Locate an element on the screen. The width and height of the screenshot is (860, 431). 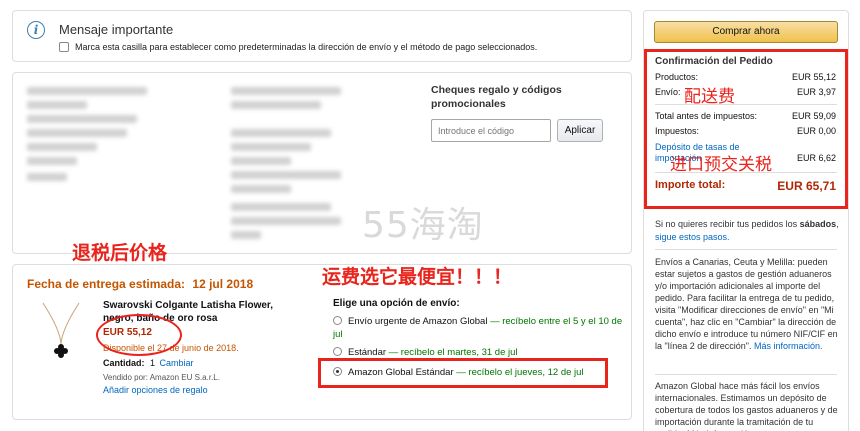
annotation-shipping-fee: 配送费 is located at coordinates (709, 97).